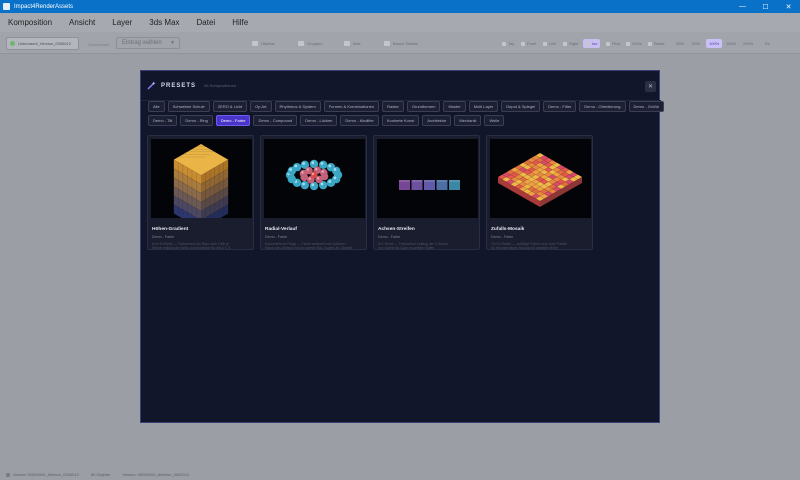 The image size is (800, 480). Describe the element at coordinates (494, 120) in the screenshot. I see `category-chip: Welle` at that location.